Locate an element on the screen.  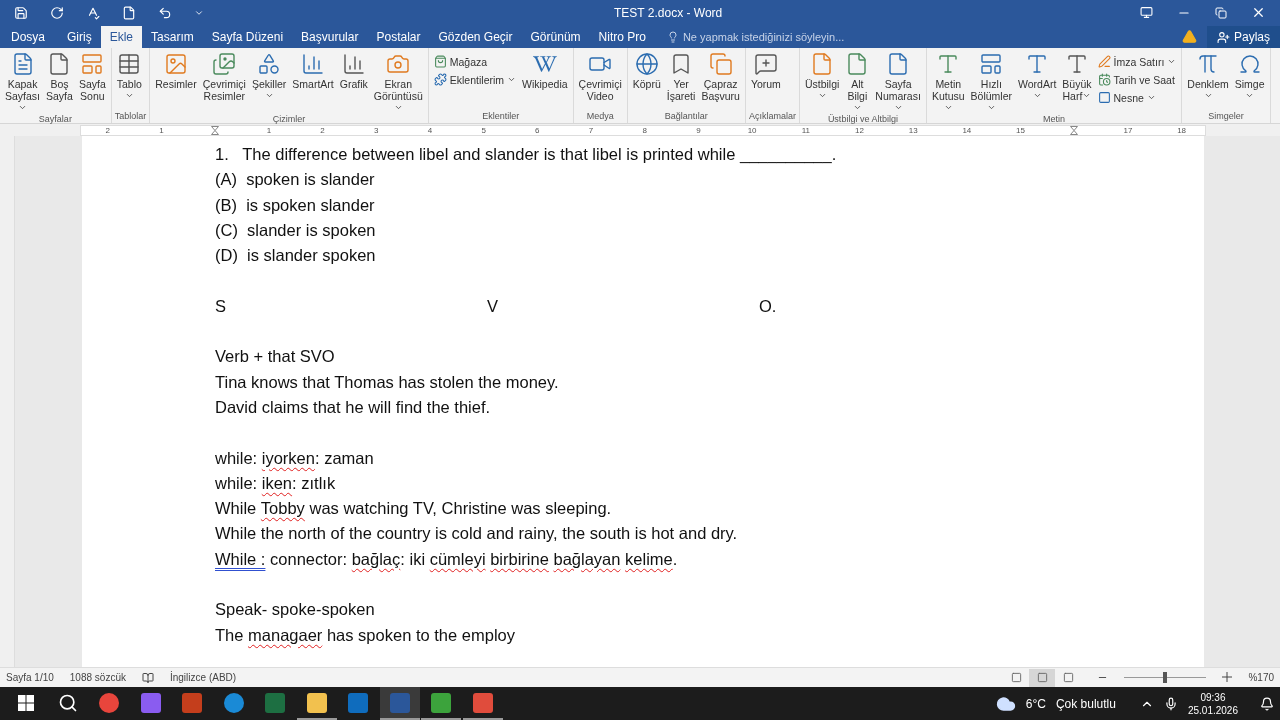
share-button: Paylaş is located at coordinates (1243, 37).